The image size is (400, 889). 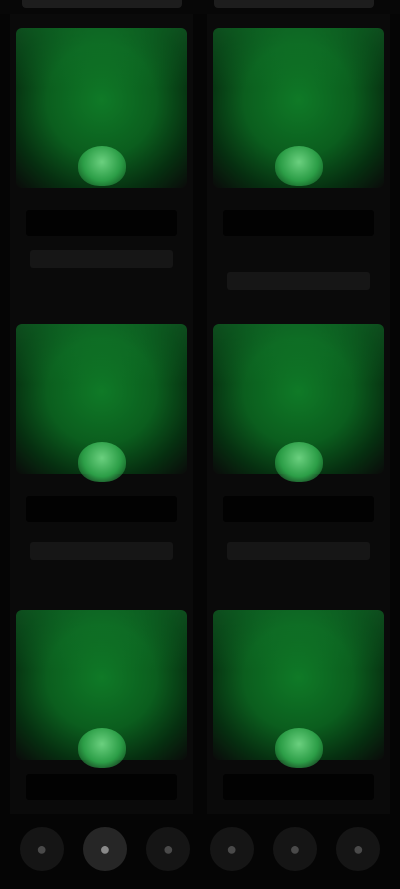 What do you see at coordinates (358, 849) in the screenshot?
I see `nav-item-6: ●` at bounding box center [358, 849].